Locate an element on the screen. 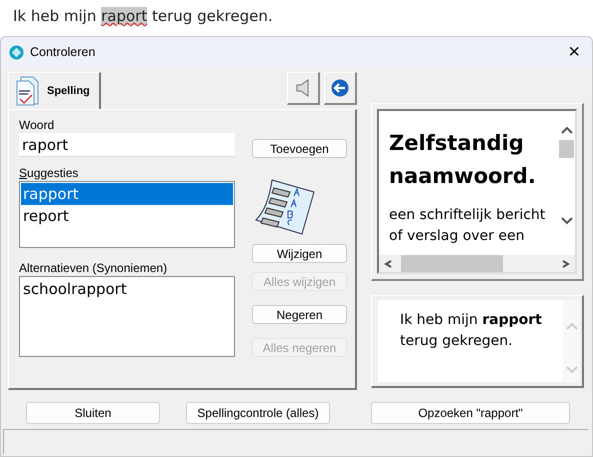 The image size is (593, 457). suggestion-item: rapport is located at coordinates (127, 194).